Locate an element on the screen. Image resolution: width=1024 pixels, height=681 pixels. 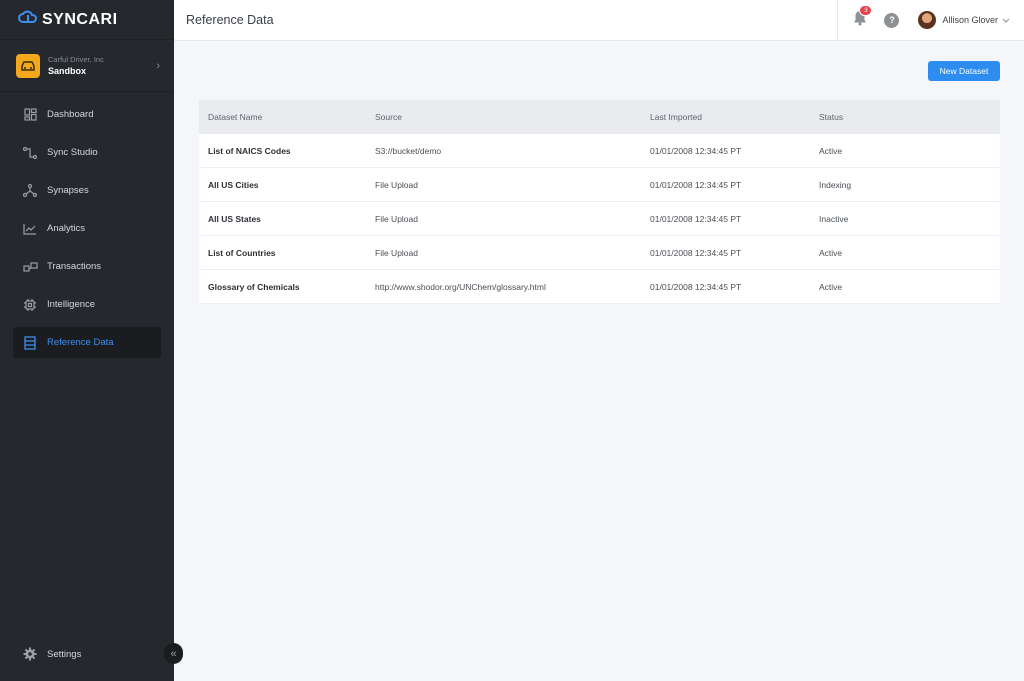
brand-name: SYNCARI is located at coordinates (80, 19).